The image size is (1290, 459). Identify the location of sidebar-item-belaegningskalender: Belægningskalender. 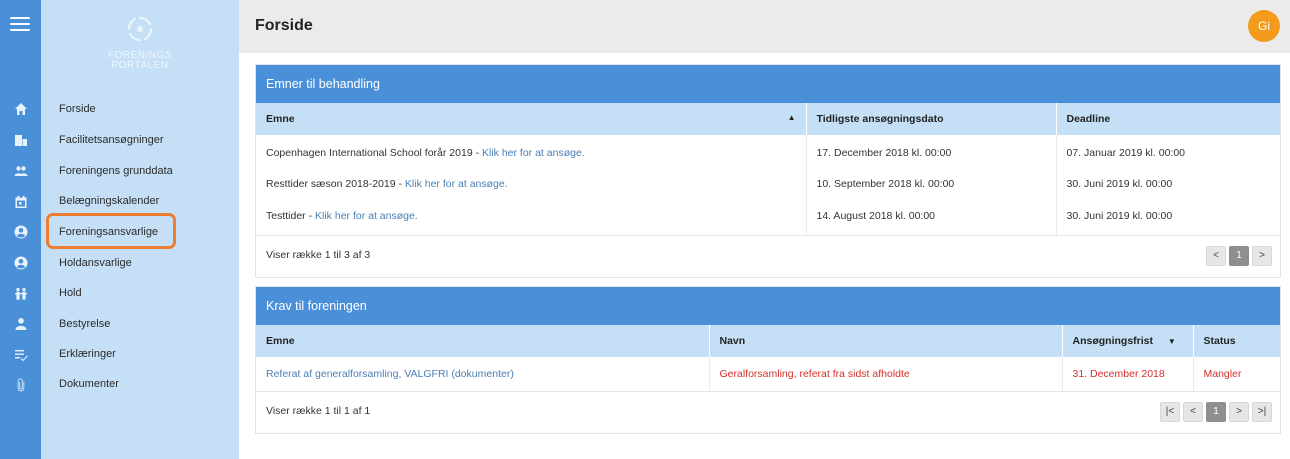
(109, 201).